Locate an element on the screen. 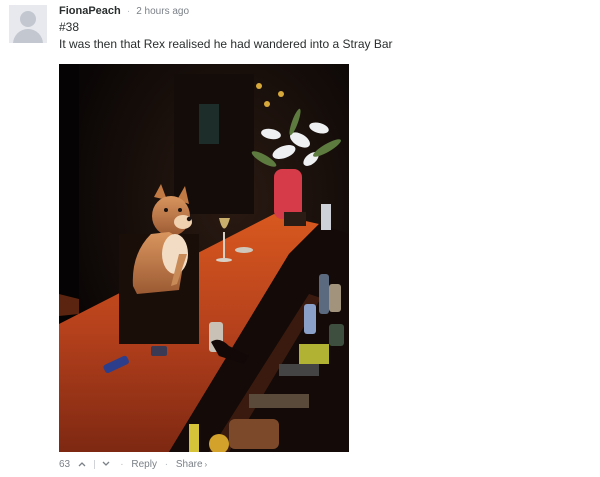 Image resolution: width=600 pixels, height=477 pixels. timestamp: 2 hours ago is located at coordinates (162, 11).